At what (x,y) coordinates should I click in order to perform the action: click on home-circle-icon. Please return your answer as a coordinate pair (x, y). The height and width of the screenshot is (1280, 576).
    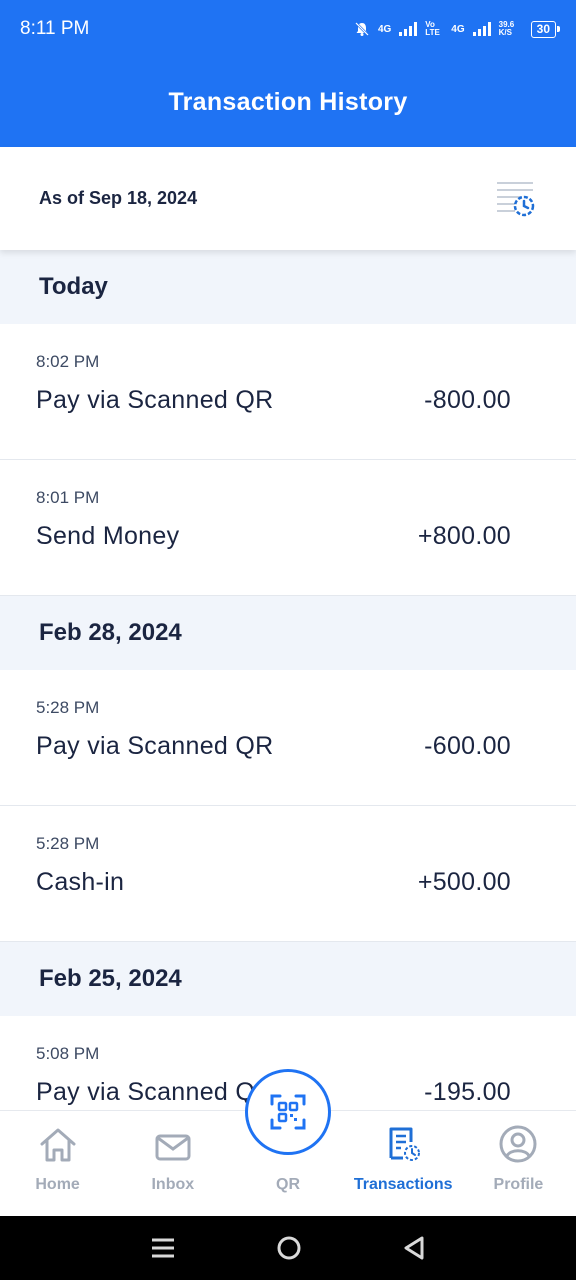
    Looking at the image, I should click on (289, 1248).